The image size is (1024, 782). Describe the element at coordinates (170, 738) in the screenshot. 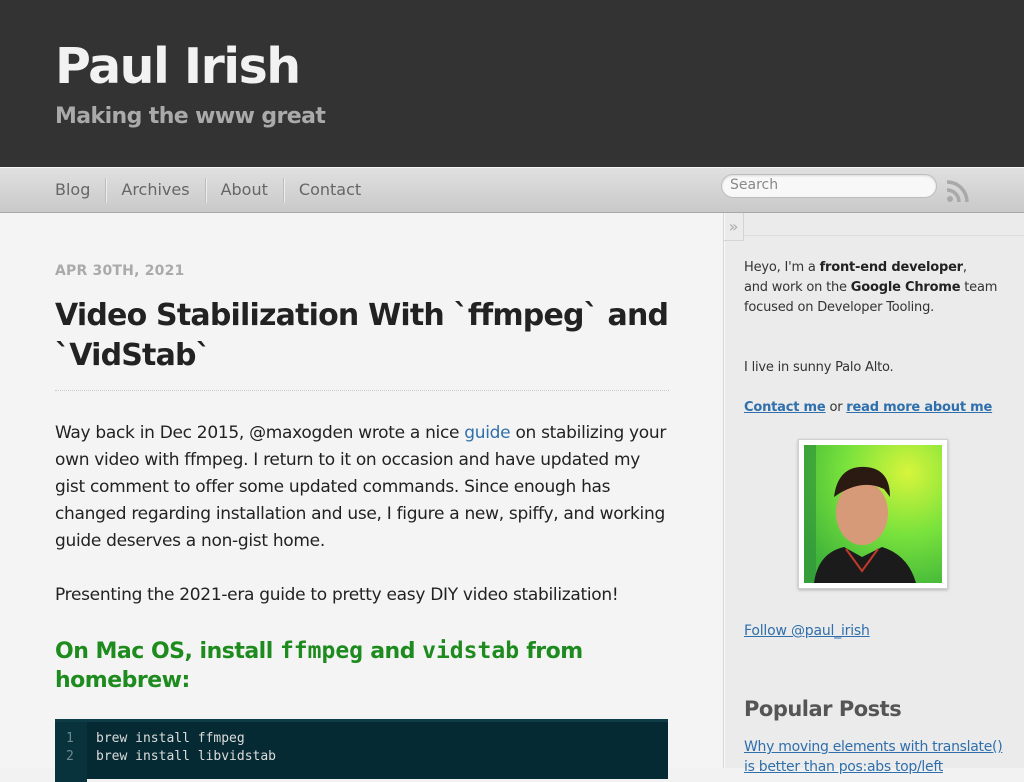

I see `code-text: brew install ffmpeg` at that location.